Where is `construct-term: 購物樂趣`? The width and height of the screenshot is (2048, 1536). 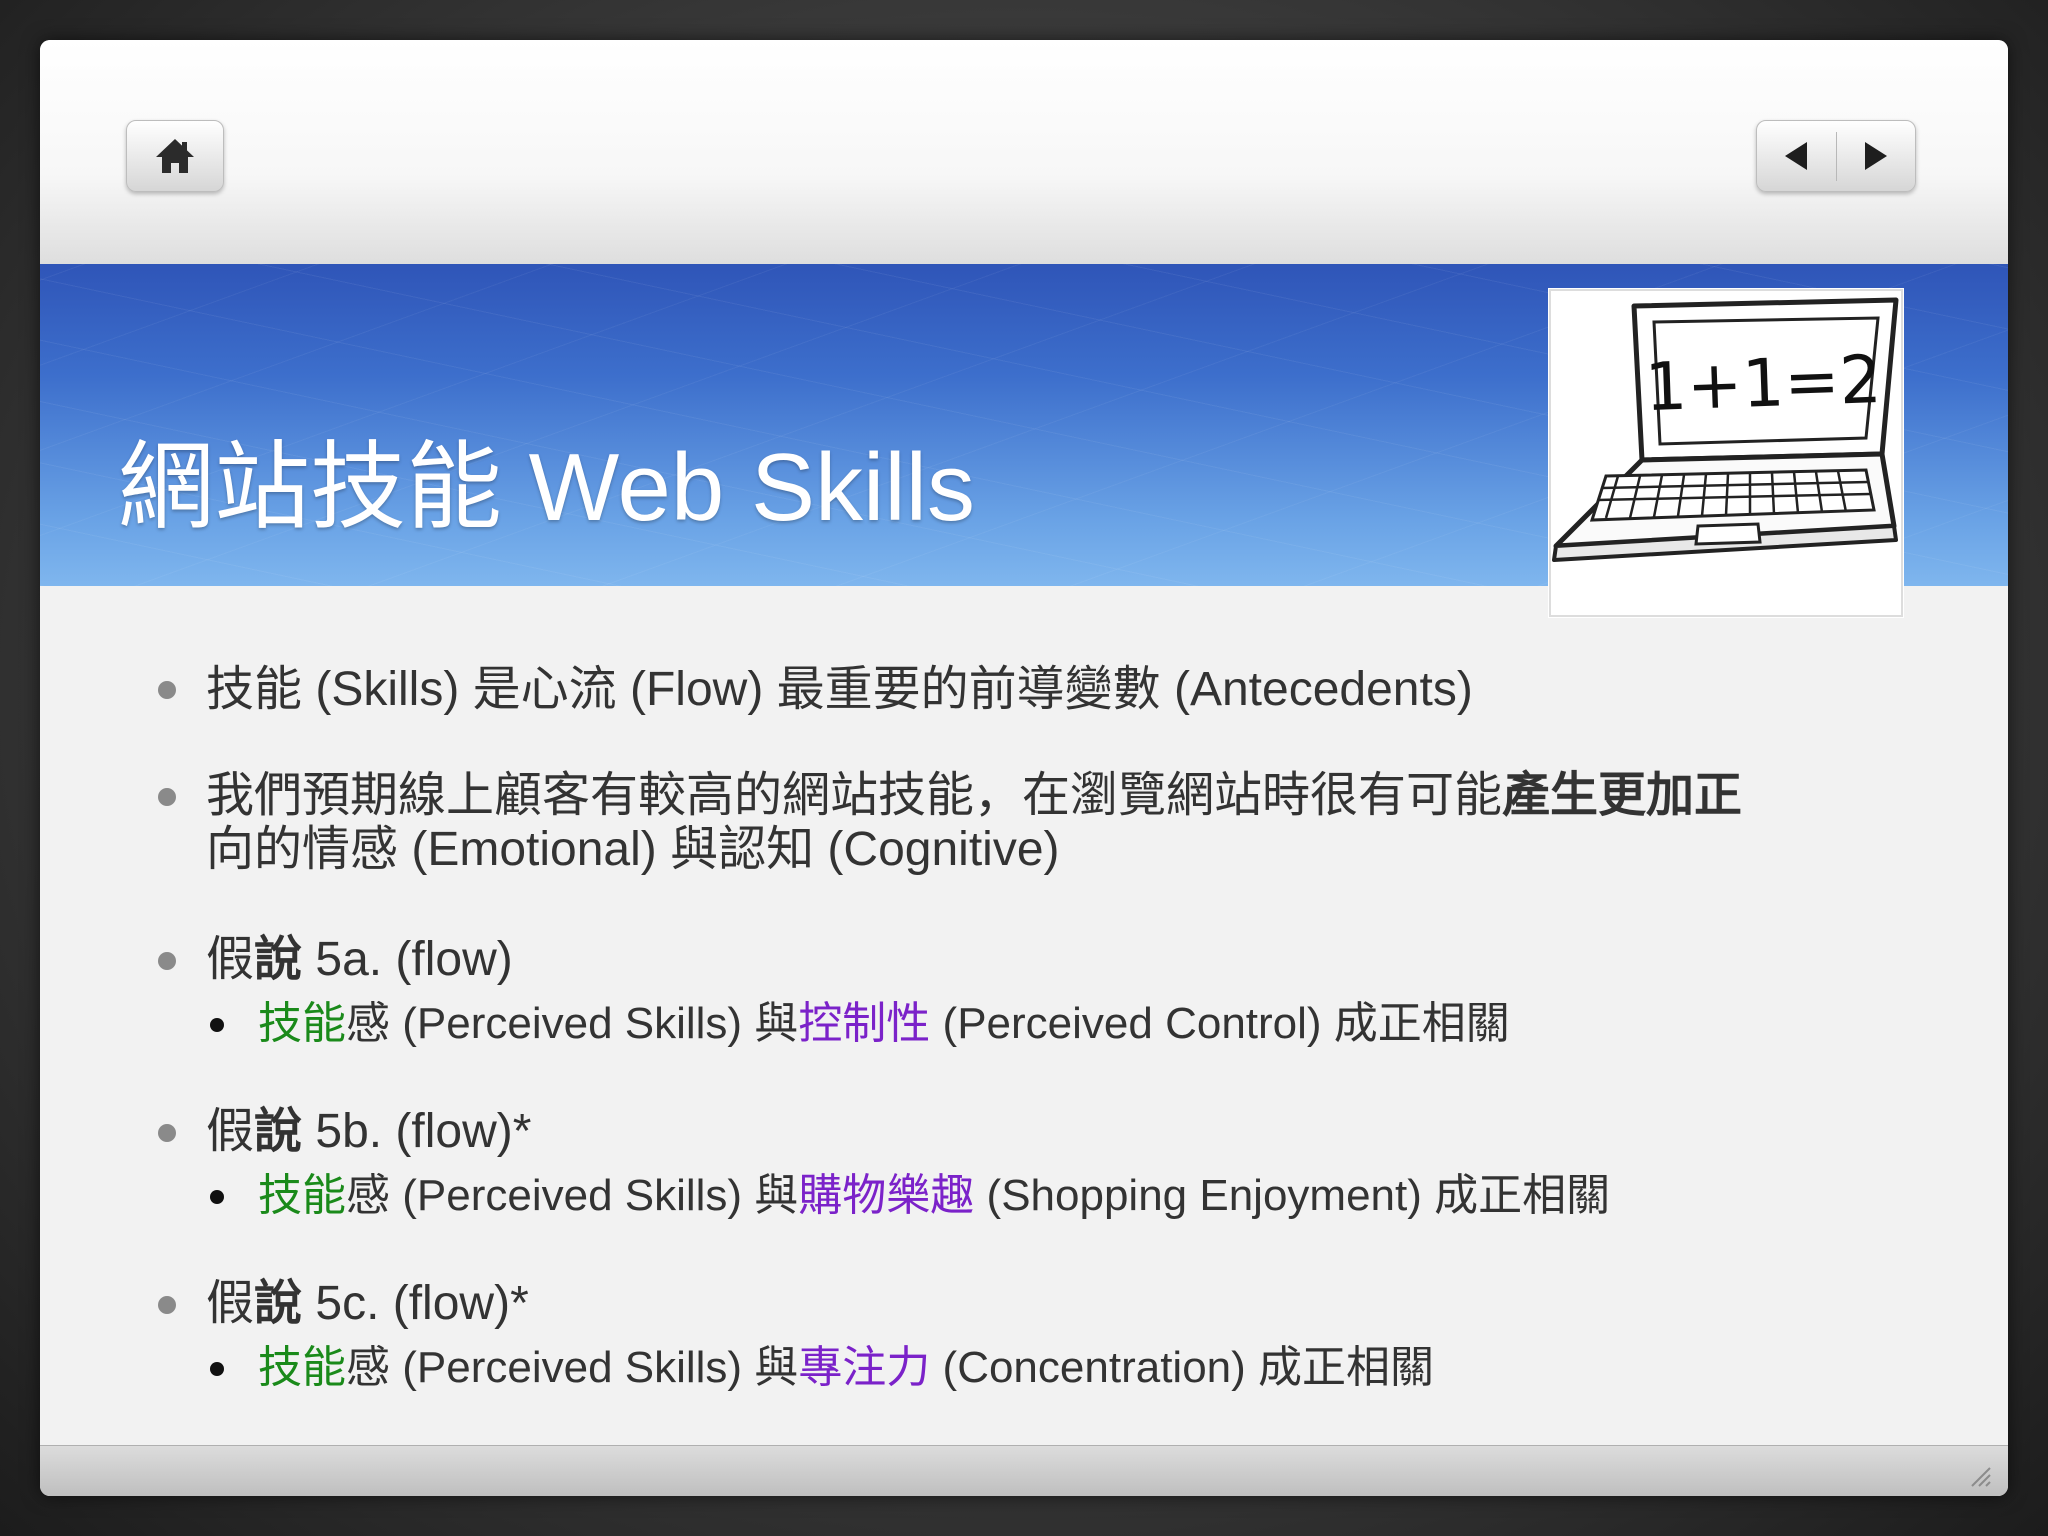
construct-term: 購物樂趣 is located at coordinates (886, 1195).